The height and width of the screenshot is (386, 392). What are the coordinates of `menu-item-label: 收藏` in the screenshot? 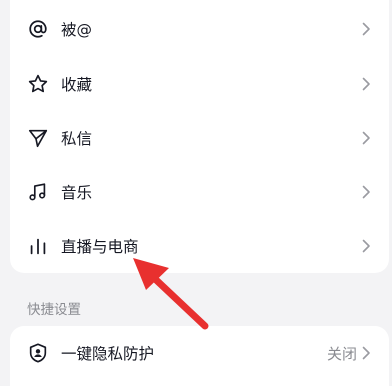 It's located at (77, 85).